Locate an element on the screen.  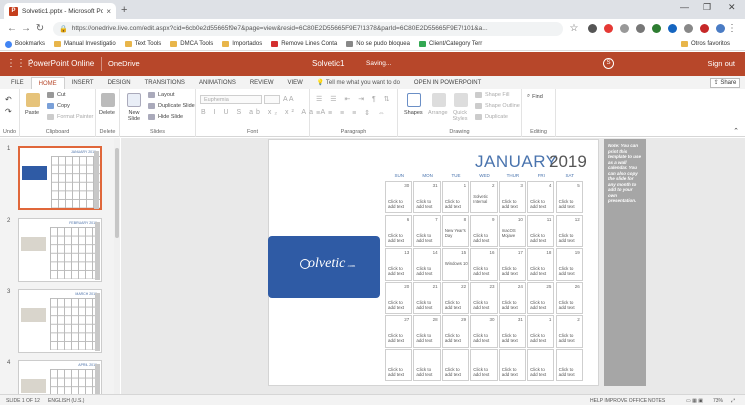
calendar-day-cell: 2 Solvetic Internal is located at coordinates (484, 197).